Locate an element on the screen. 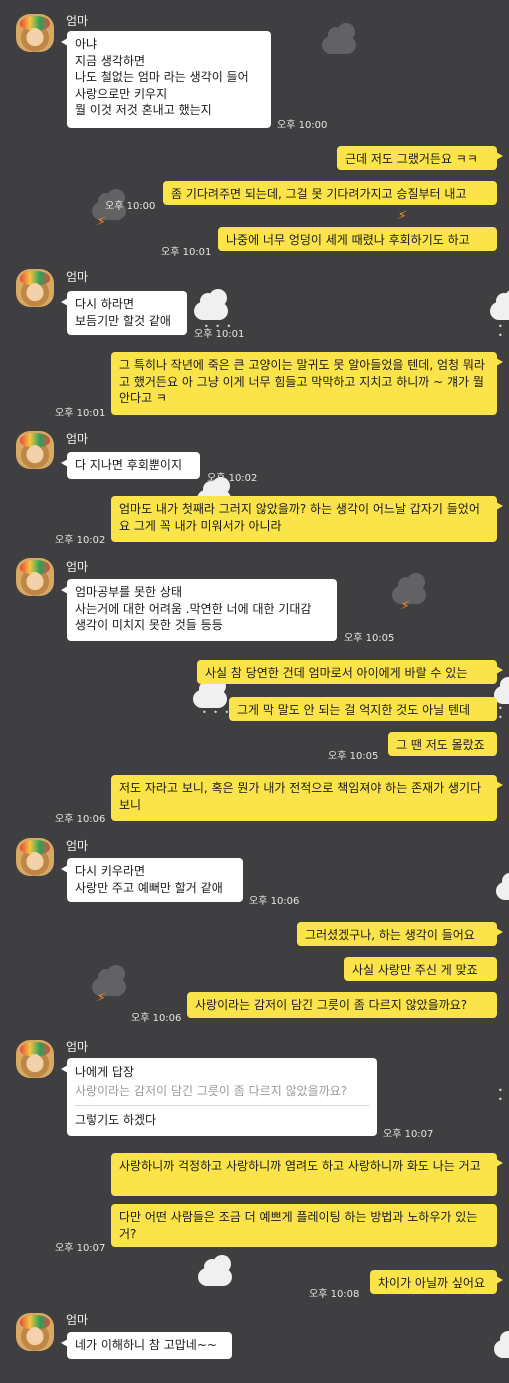 The width and height of the screenshot is (509, 1383). message-line: 생각이 미치지 못한 것들 등등 is located at coordinates (149, 625).